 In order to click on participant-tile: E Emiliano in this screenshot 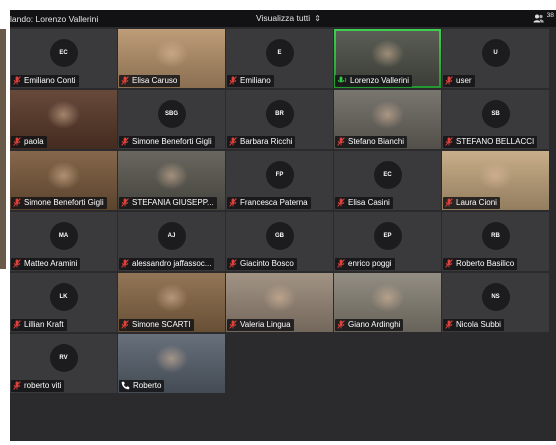, I will do `click(279, 58)`.